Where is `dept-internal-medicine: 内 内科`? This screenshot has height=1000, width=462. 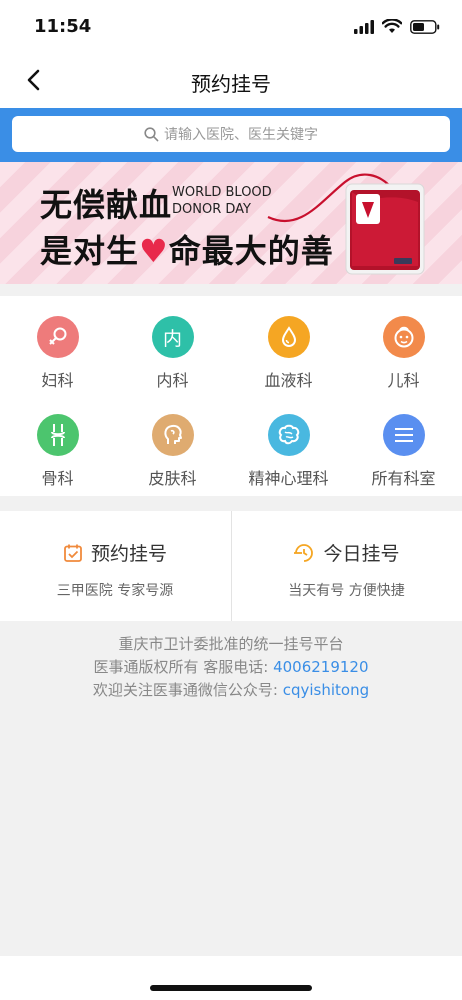 dept-internal-medicine: 内 内科 is located at coordinates (172, 343).